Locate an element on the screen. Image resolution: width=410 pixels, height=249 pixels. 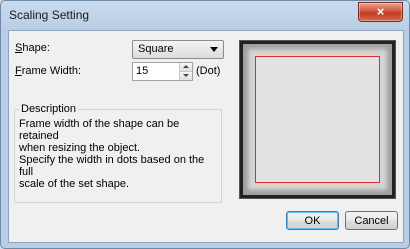
close-button: × is located at coordinates (380, 12).